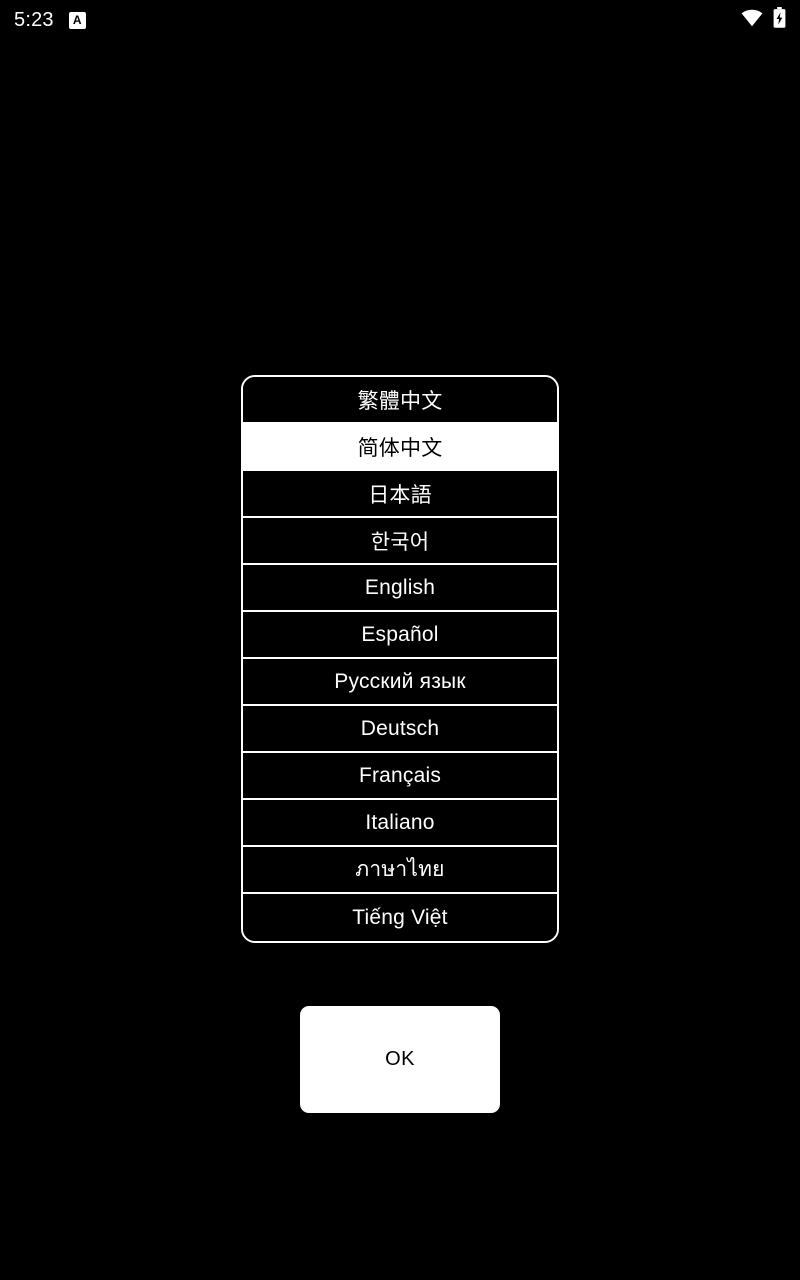 Image resolution: width=800 pixels, height=1280 pixels. Describe the element at coordinates (400, 588) in the screenshot. I see `language-option-english: English` at that location.